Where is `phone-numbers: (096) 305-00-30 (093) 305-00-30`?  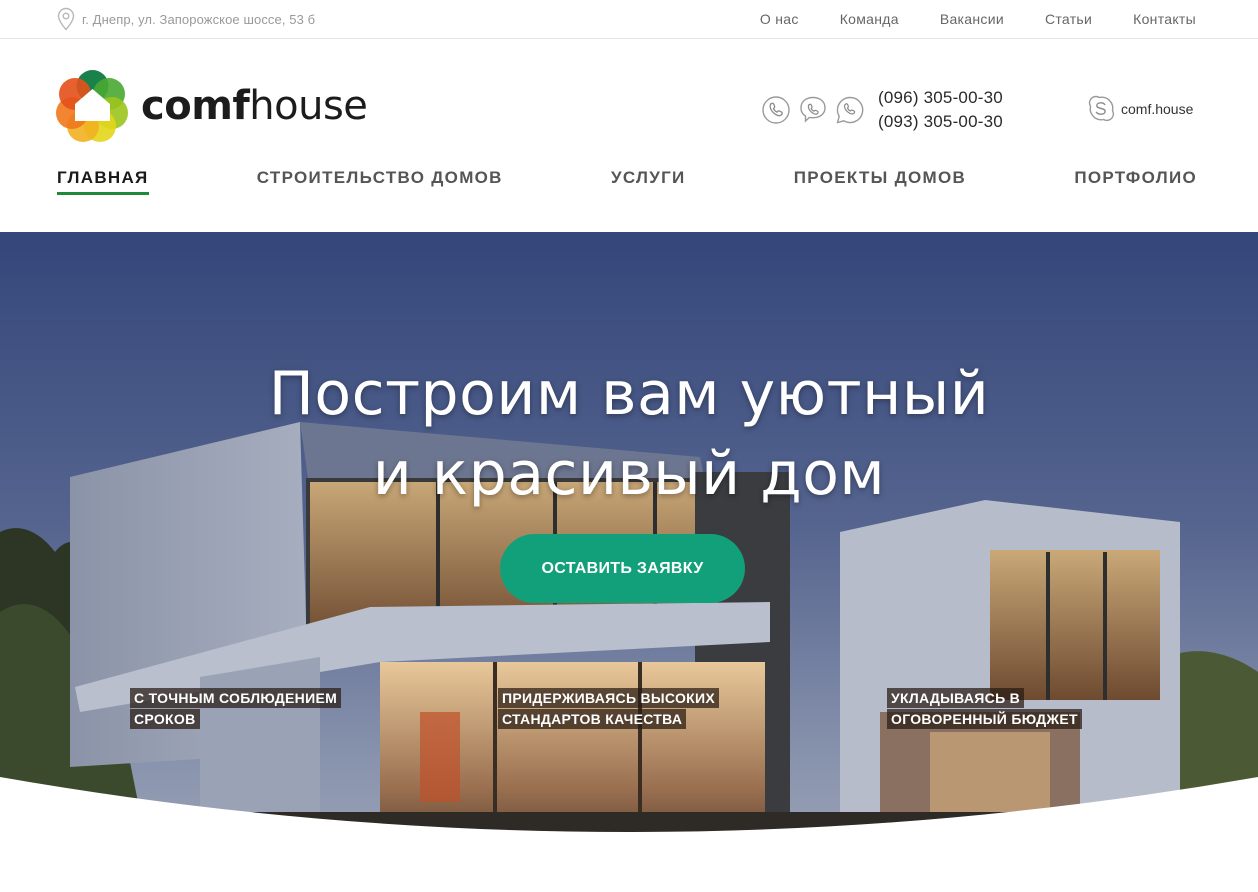
phone-numbers: (096) 305-00-30 (093) 305-00-30 is located at coordinates (940, 110).